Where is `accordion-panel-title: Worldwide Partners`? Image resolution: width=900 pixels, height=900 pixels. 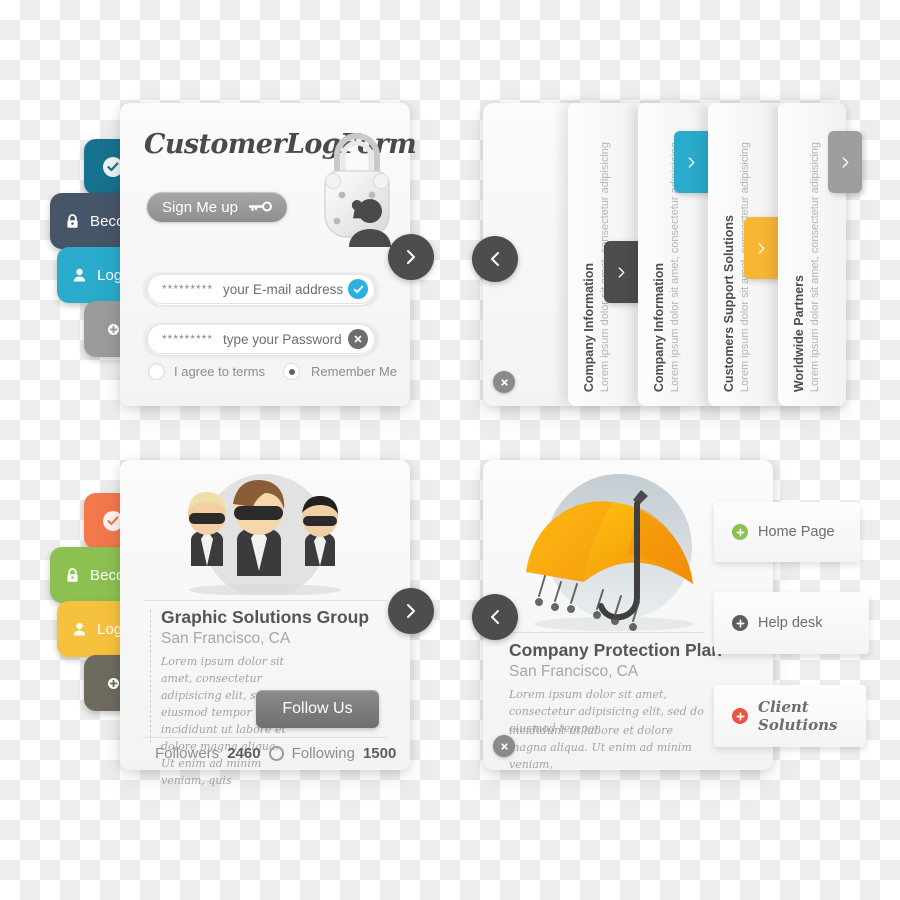 accordion-panel-title: Worldwide Partners is located at coordinates (799, 333).